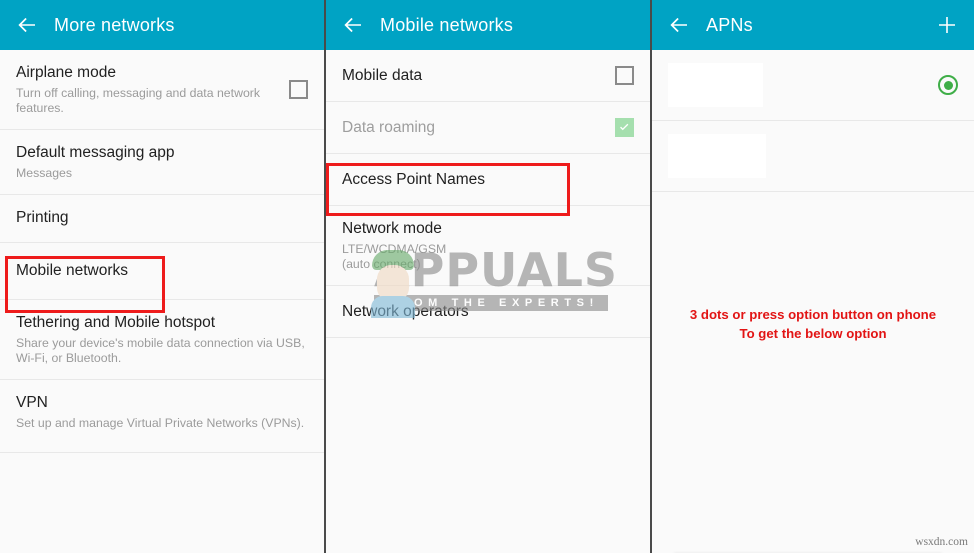  I want to click on annotation-line-2: To get the below option, so click(813, 333).